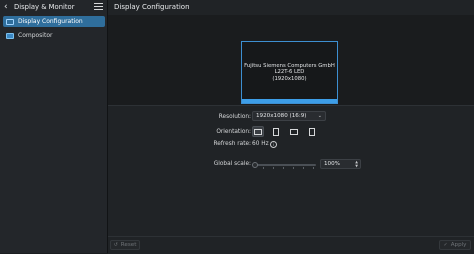  What do you see at coordinates (128, 245) in the screenshot?
I see `reset-button-label: Reset` at bounding box center [128, 245].